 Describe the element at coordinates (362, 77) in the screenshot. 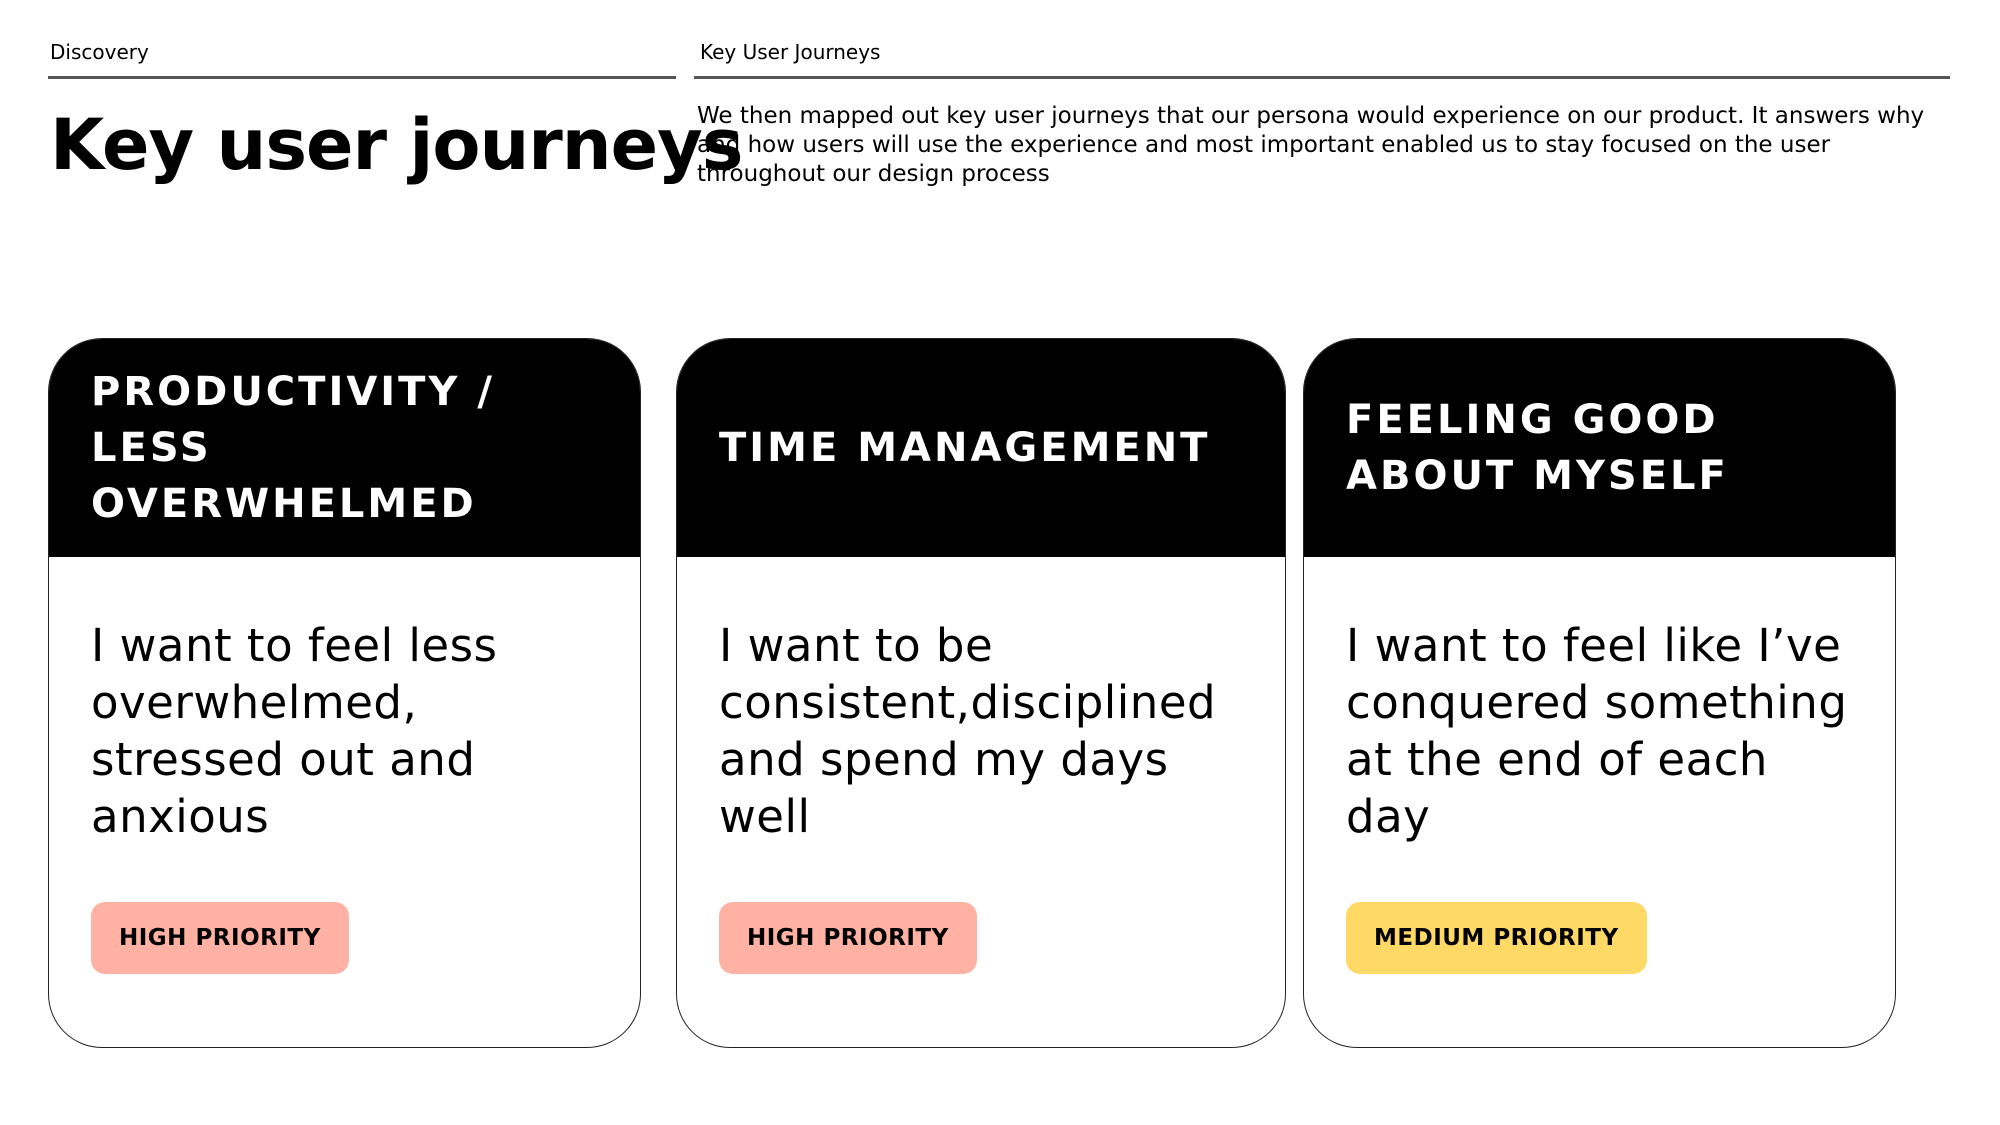

I see `divider-left` at that location.